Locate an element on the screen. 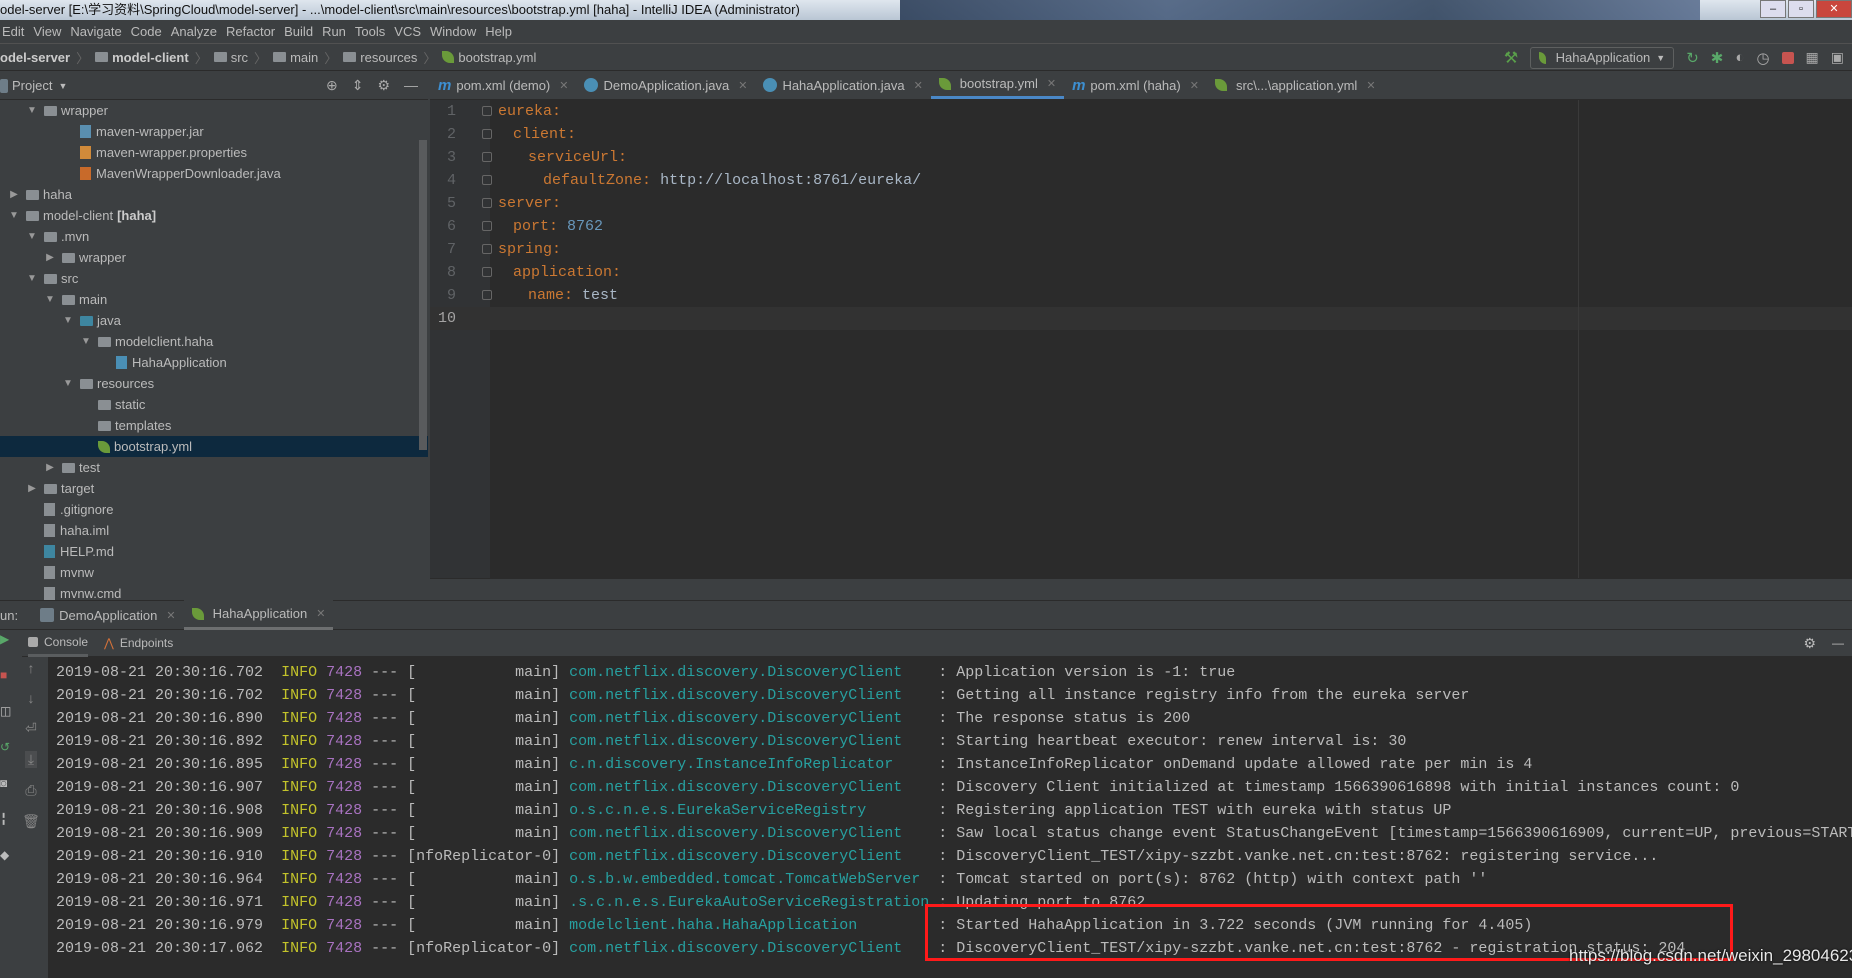  menu-refactor: Refactor is located at coordinates (253, 31).